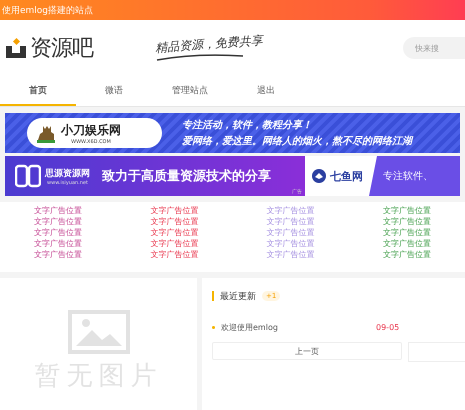 The image size is (465, 410). Describe the element at coordinates (38, 91) in the screenshot. I see `nav-tab: 首页` at that location.